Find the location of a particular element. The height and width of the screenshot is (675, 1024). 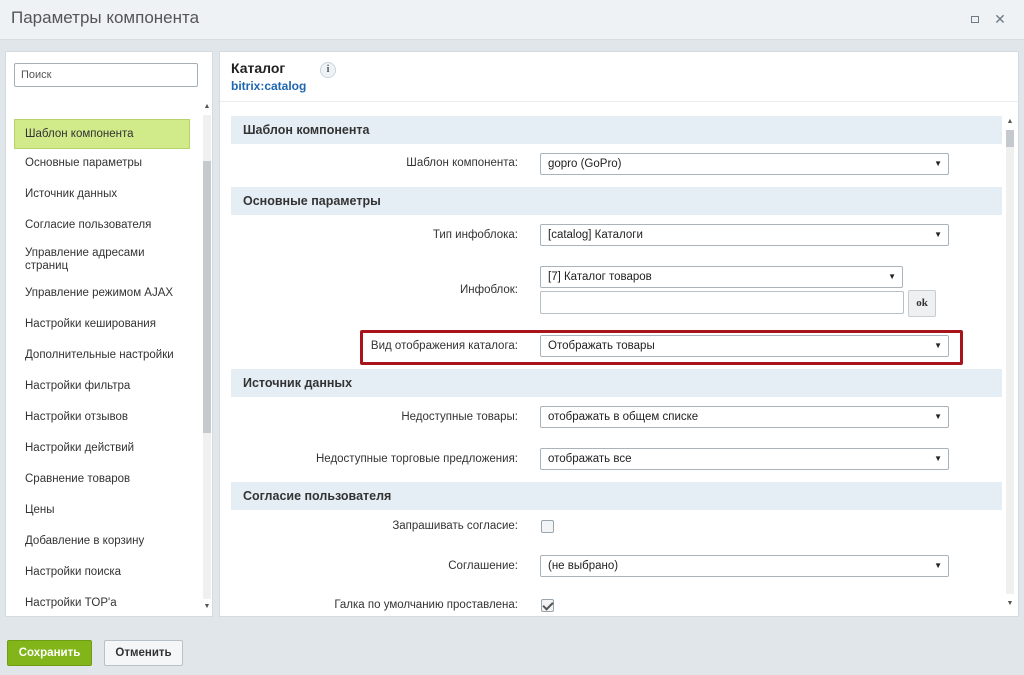

sidebar-item-top: Настройки TOP'а is located at coordinates (102, 603).